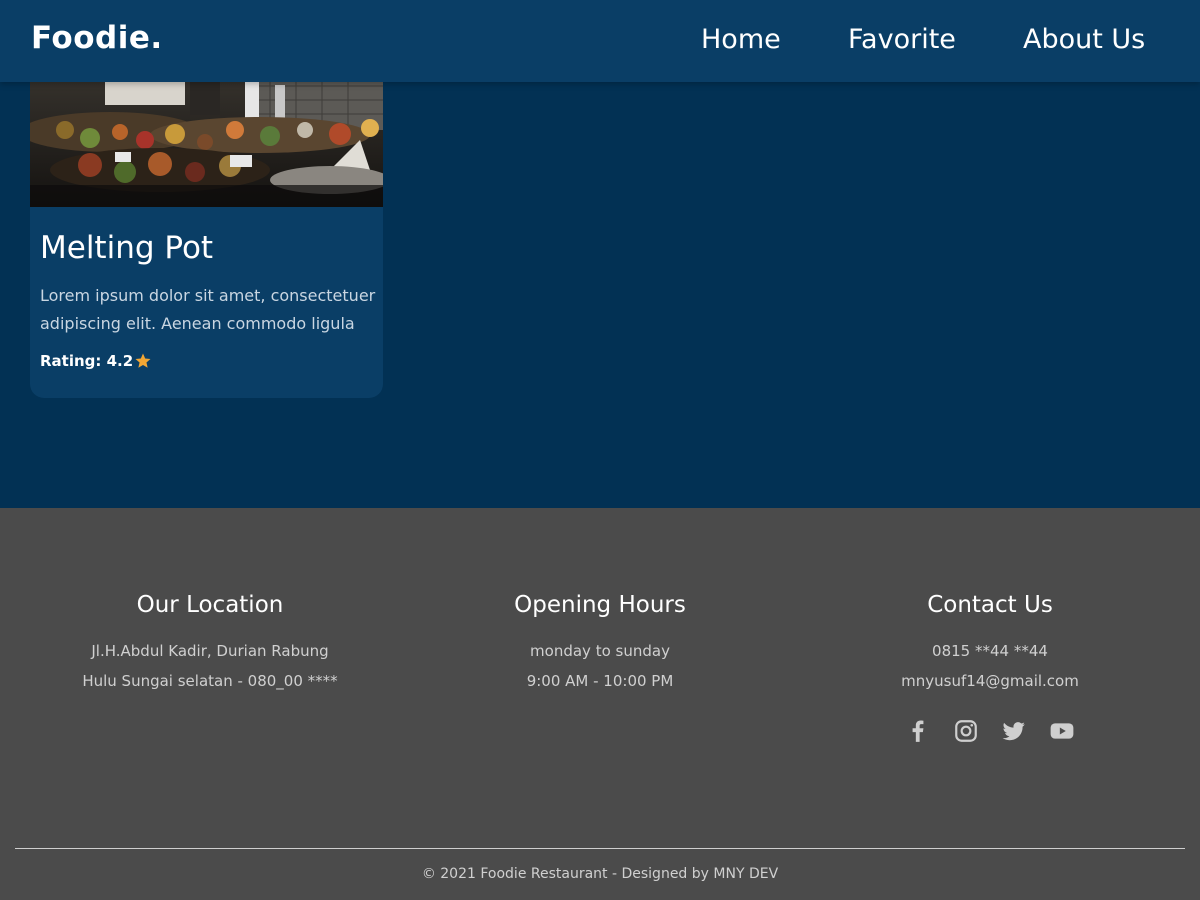 This screenshot has width=1200, height=900. Describe the element at coordinates (210, 651) in the screenshot. I see `location-address-line1: Jl.H.Abdul Kadir, Durian Rabung` at that location.